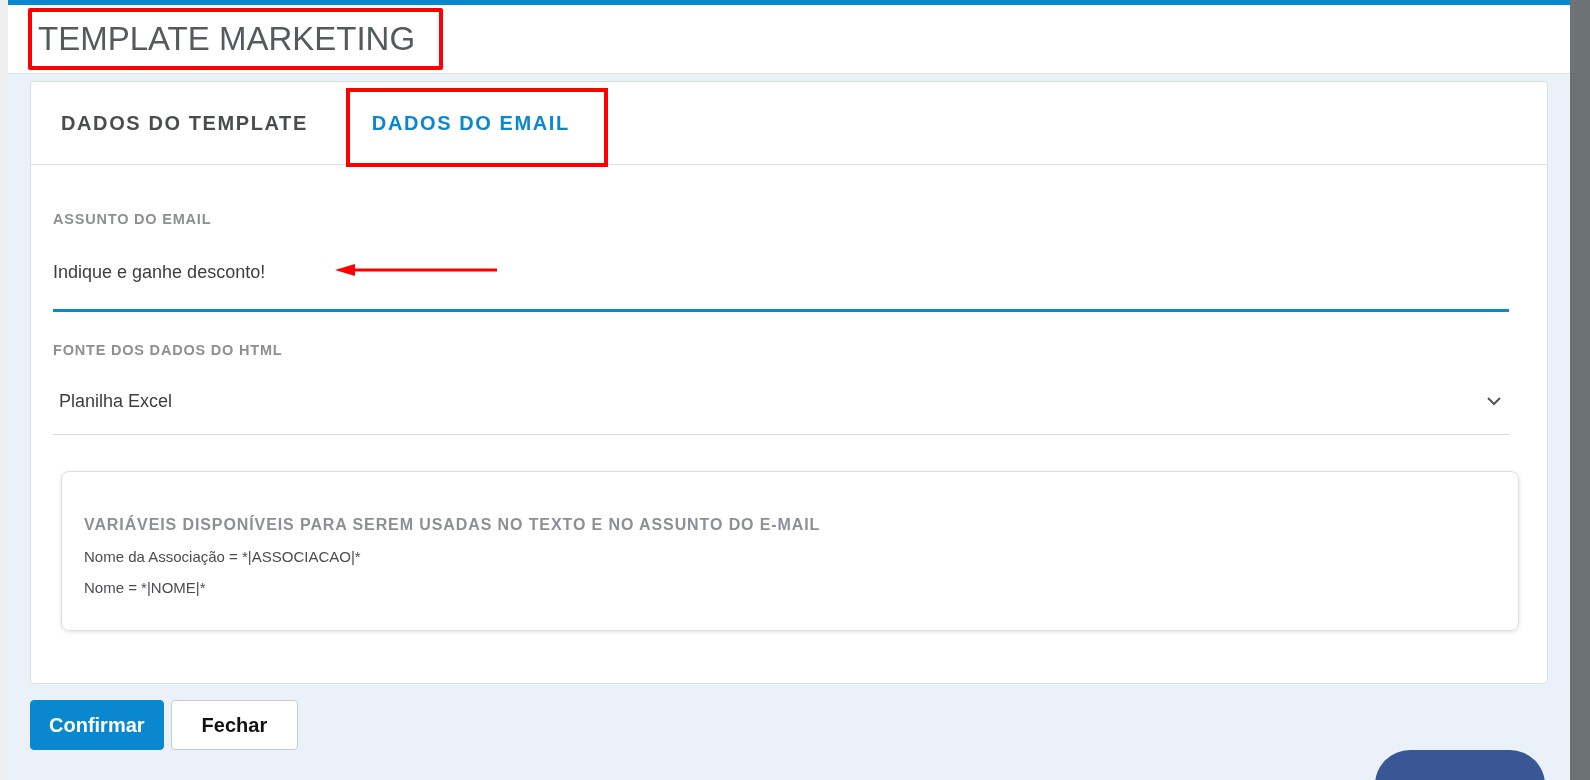 The image size is (1590, 780). I want to click on select-value: Planilha Excel, so click(116, 401).